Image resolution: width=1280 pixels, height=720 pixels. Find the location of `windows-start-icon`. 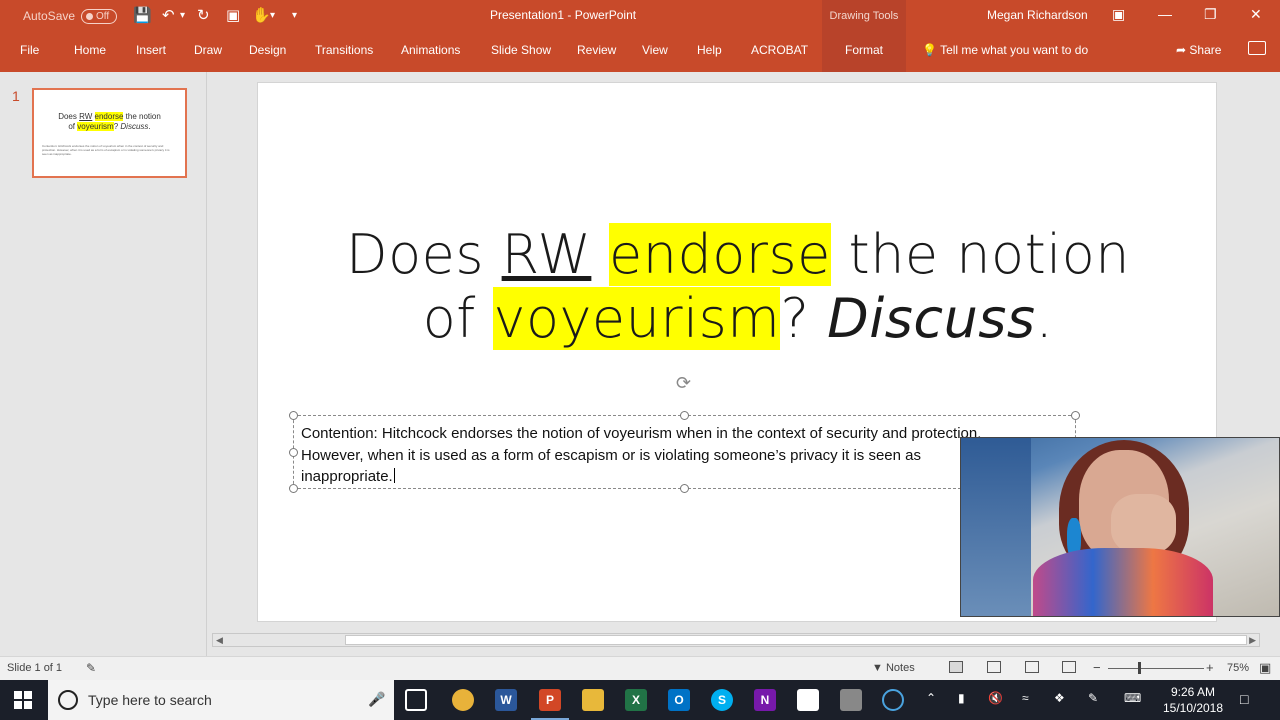

windows-start-icon is located at coordinates (23, 700).